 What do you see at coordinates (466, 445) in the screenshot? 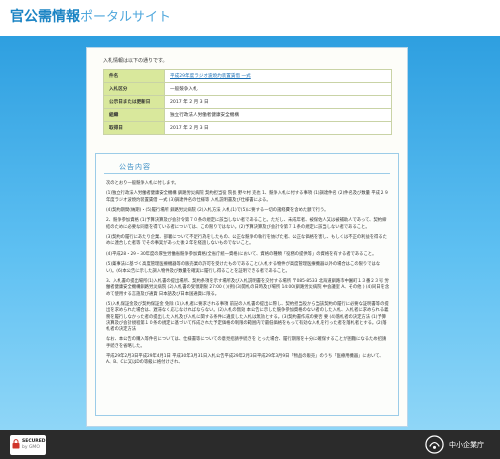
I see `organization-name: 中小企業庁` at bounding box center [466, 445].